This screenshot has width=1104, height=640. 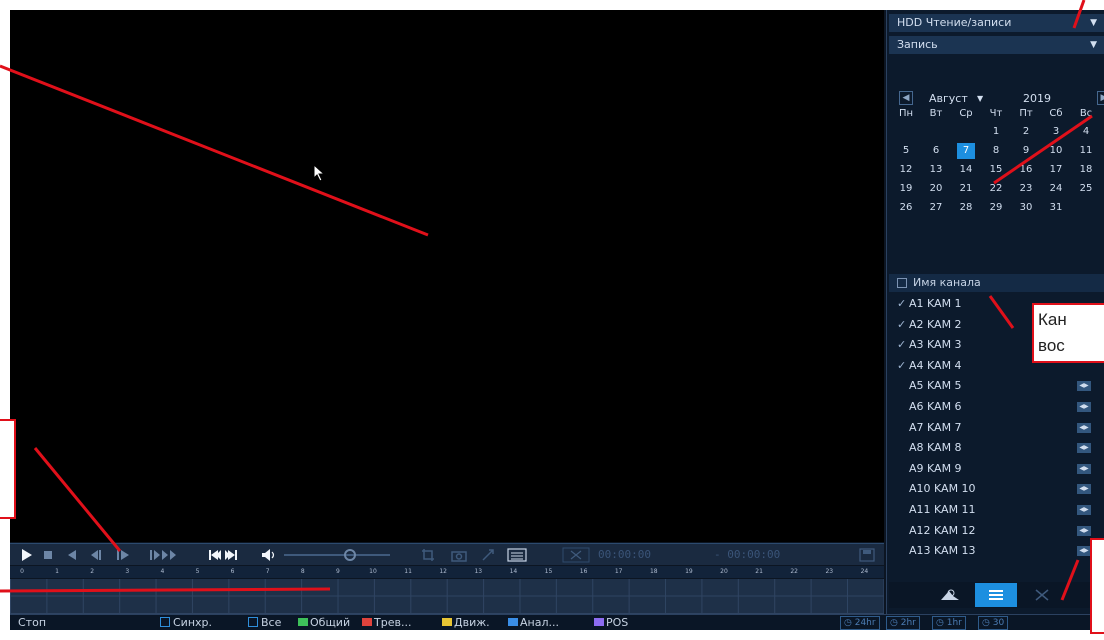 I want to click on channel-list-header: Имя канала, so click(x=996, y=283).